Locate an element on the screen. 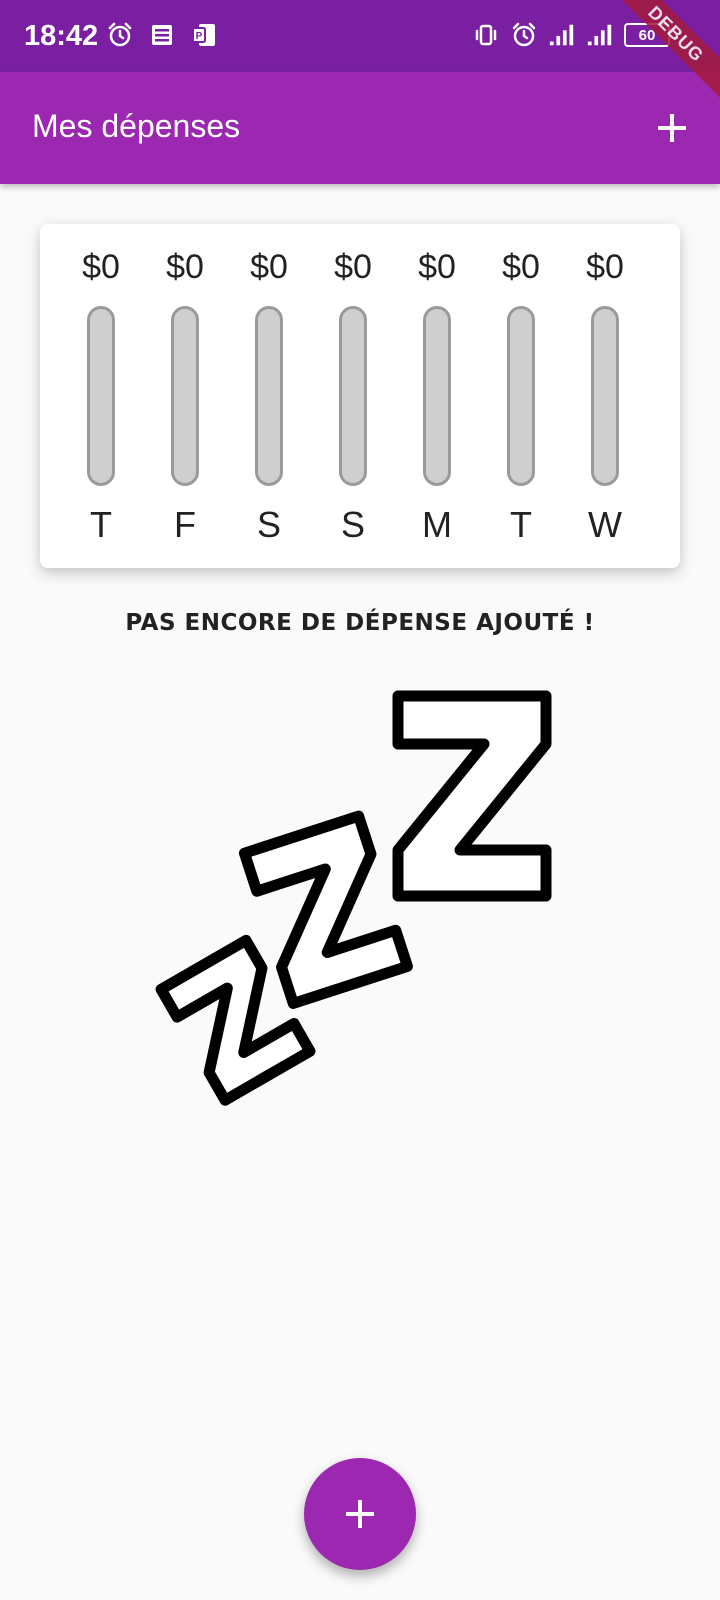  add-expense-button is located at coordinates (672, 128).